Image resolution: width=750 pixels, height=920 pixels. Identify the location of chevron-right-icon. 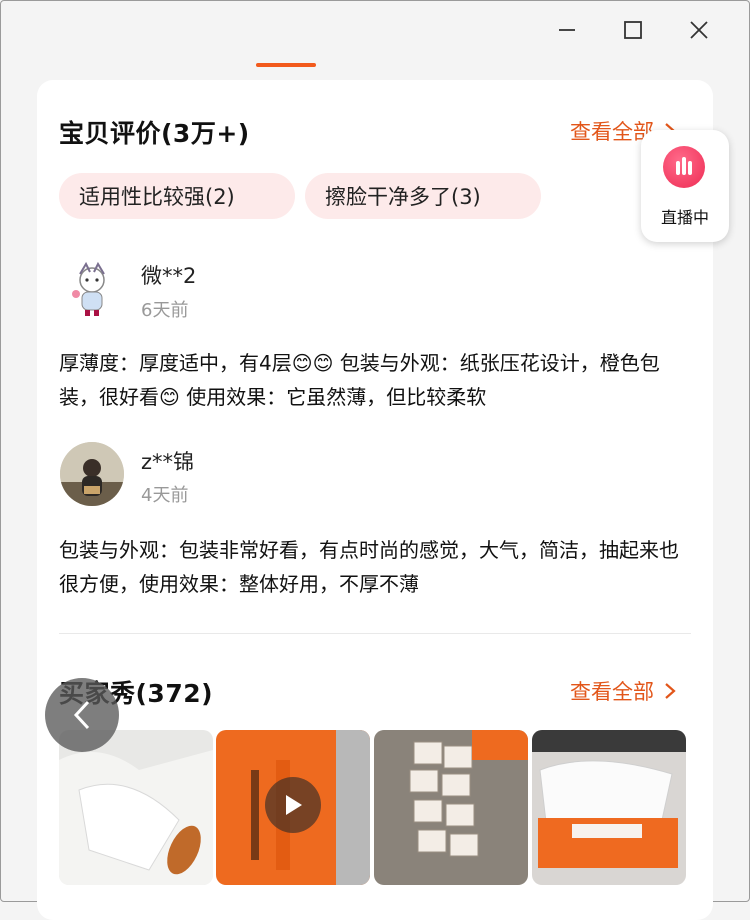
(670, 691).